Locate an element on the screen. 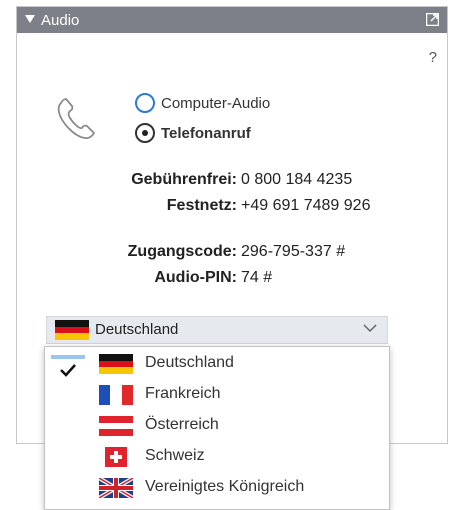  landline-value: +49 691 7489 926 is located at coordinates (306, 205).